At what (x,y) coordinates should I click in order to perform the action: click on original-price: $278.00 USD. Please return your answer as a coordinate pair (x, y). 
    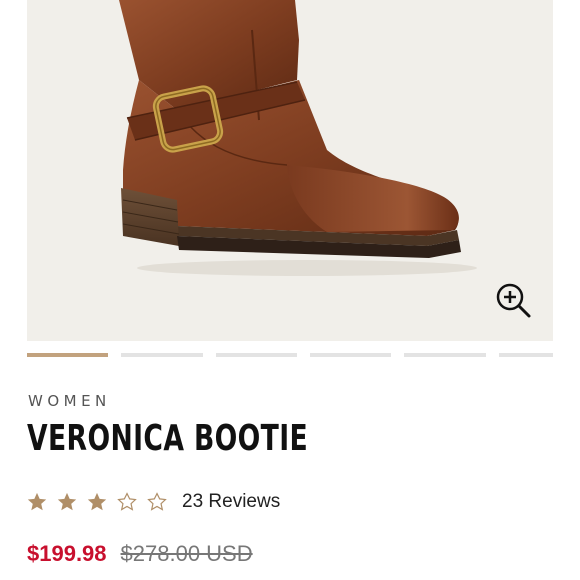
    Looking at the image, I should click on (186, 553).